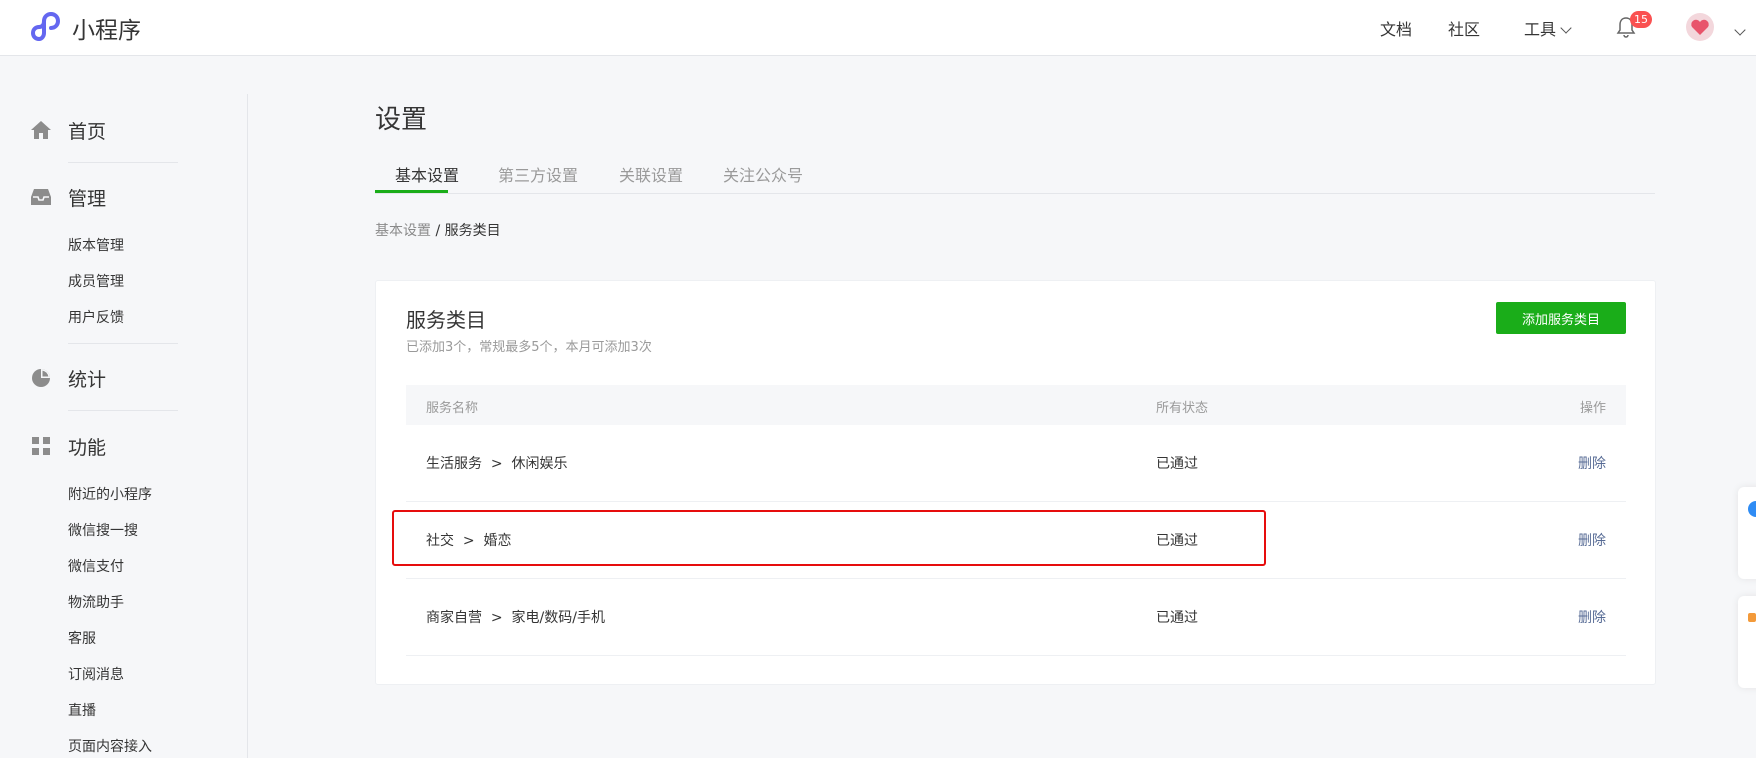  I want to click on sidebar-subitem-wechat-search: 微信搜一搜, so click(103, 530).